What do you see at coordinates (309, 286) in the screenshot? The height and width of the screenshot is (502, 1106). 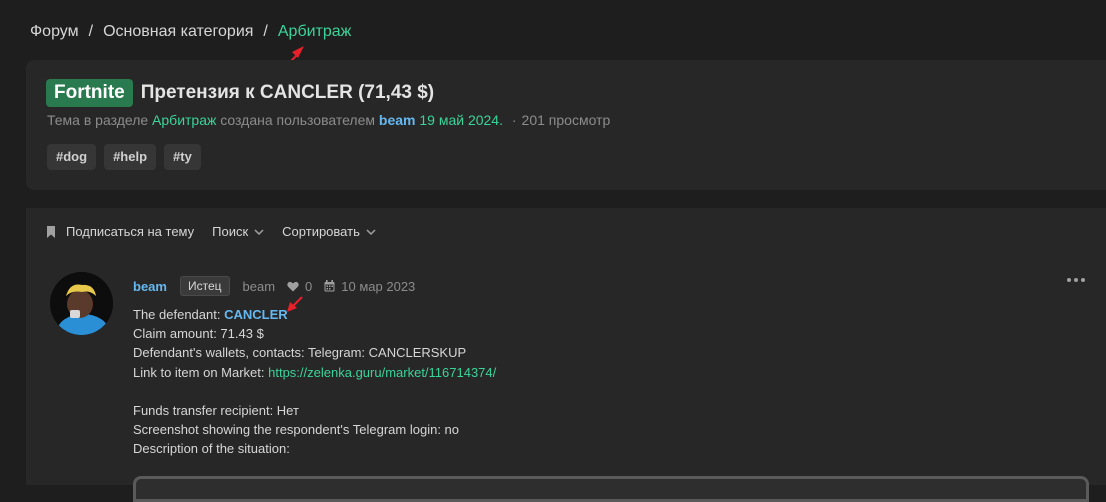 I see `likes-count: 0` at bounding box center [309, 286].